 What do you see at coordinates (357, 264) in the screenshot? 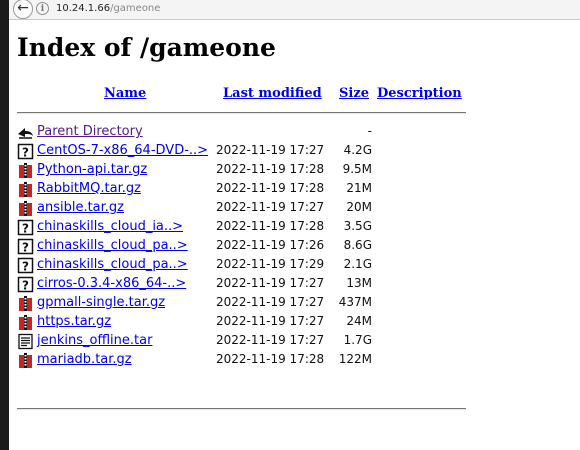
I see `size-cell: 2.1G` at bounding box center [357, 264].